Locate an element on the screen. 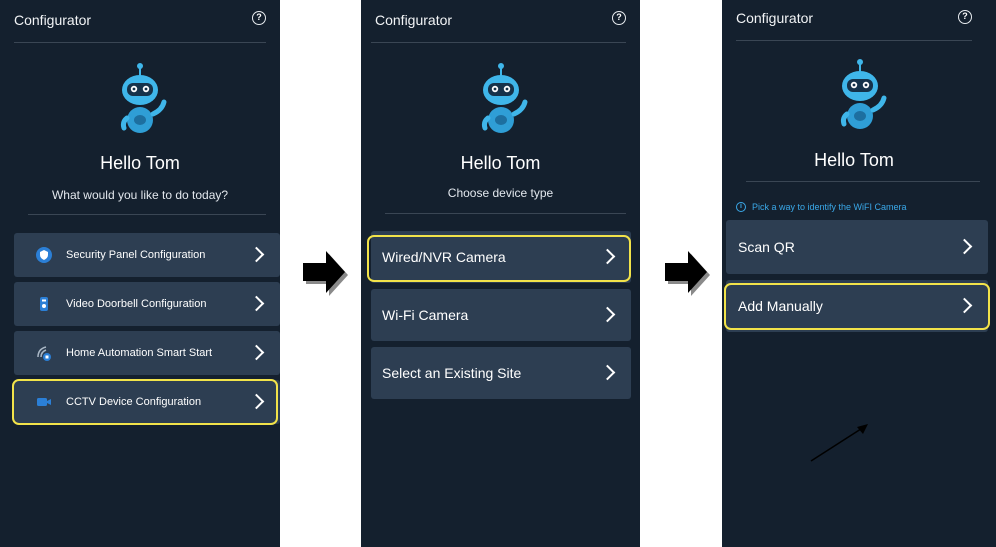  info-icon: i is located at coordinates (741, 207).